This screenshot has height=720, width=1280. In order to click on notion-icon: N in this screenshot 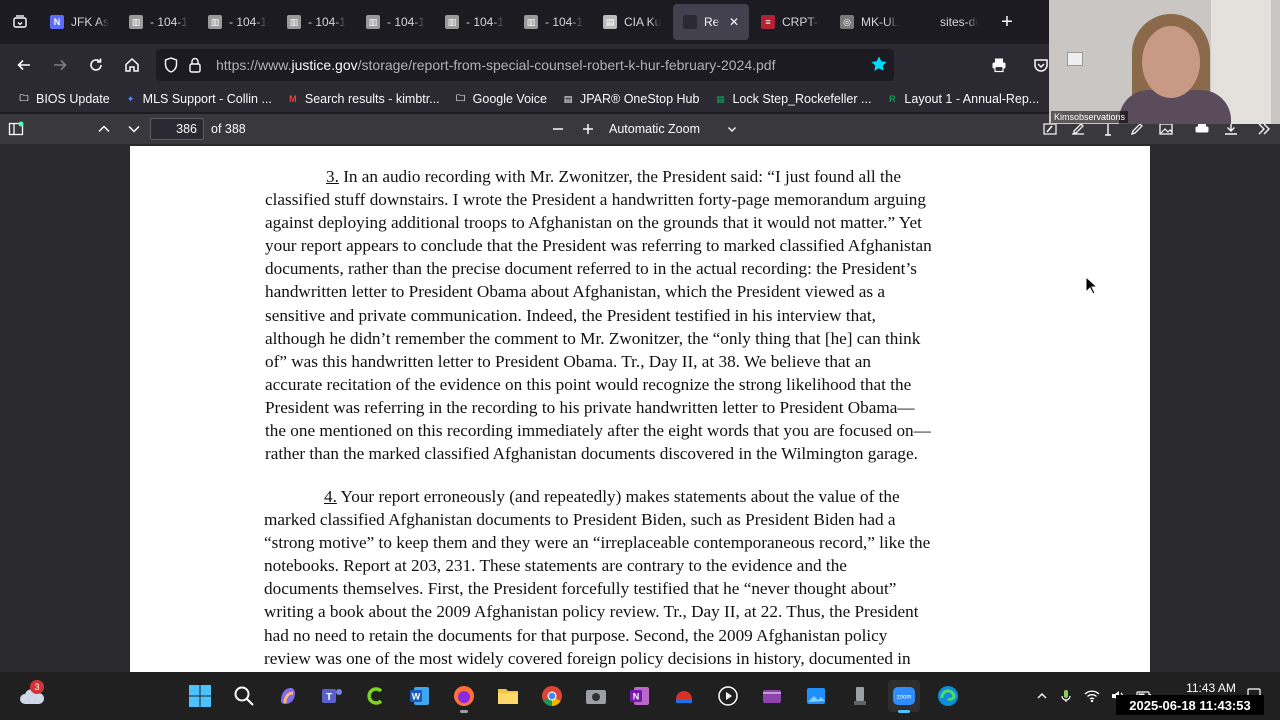, I will do `click(57, 22)`.